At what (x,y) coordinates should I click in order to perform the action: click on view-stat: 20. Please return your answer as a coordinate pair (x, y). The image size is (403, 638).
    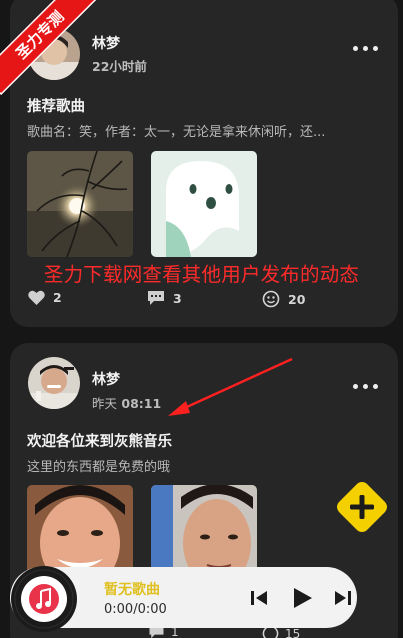
    Looking at the image, I should click on (283, 299).